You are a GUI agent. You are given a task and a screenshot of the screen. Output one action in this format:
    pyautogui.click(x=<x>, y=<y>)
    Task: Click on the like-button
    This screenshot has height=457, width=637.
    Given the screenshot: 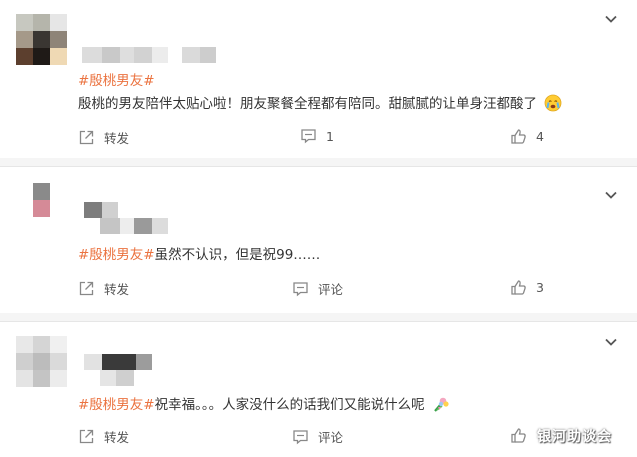 What is the action you would take?
    pyautogui.click(x=523, y=435)
    